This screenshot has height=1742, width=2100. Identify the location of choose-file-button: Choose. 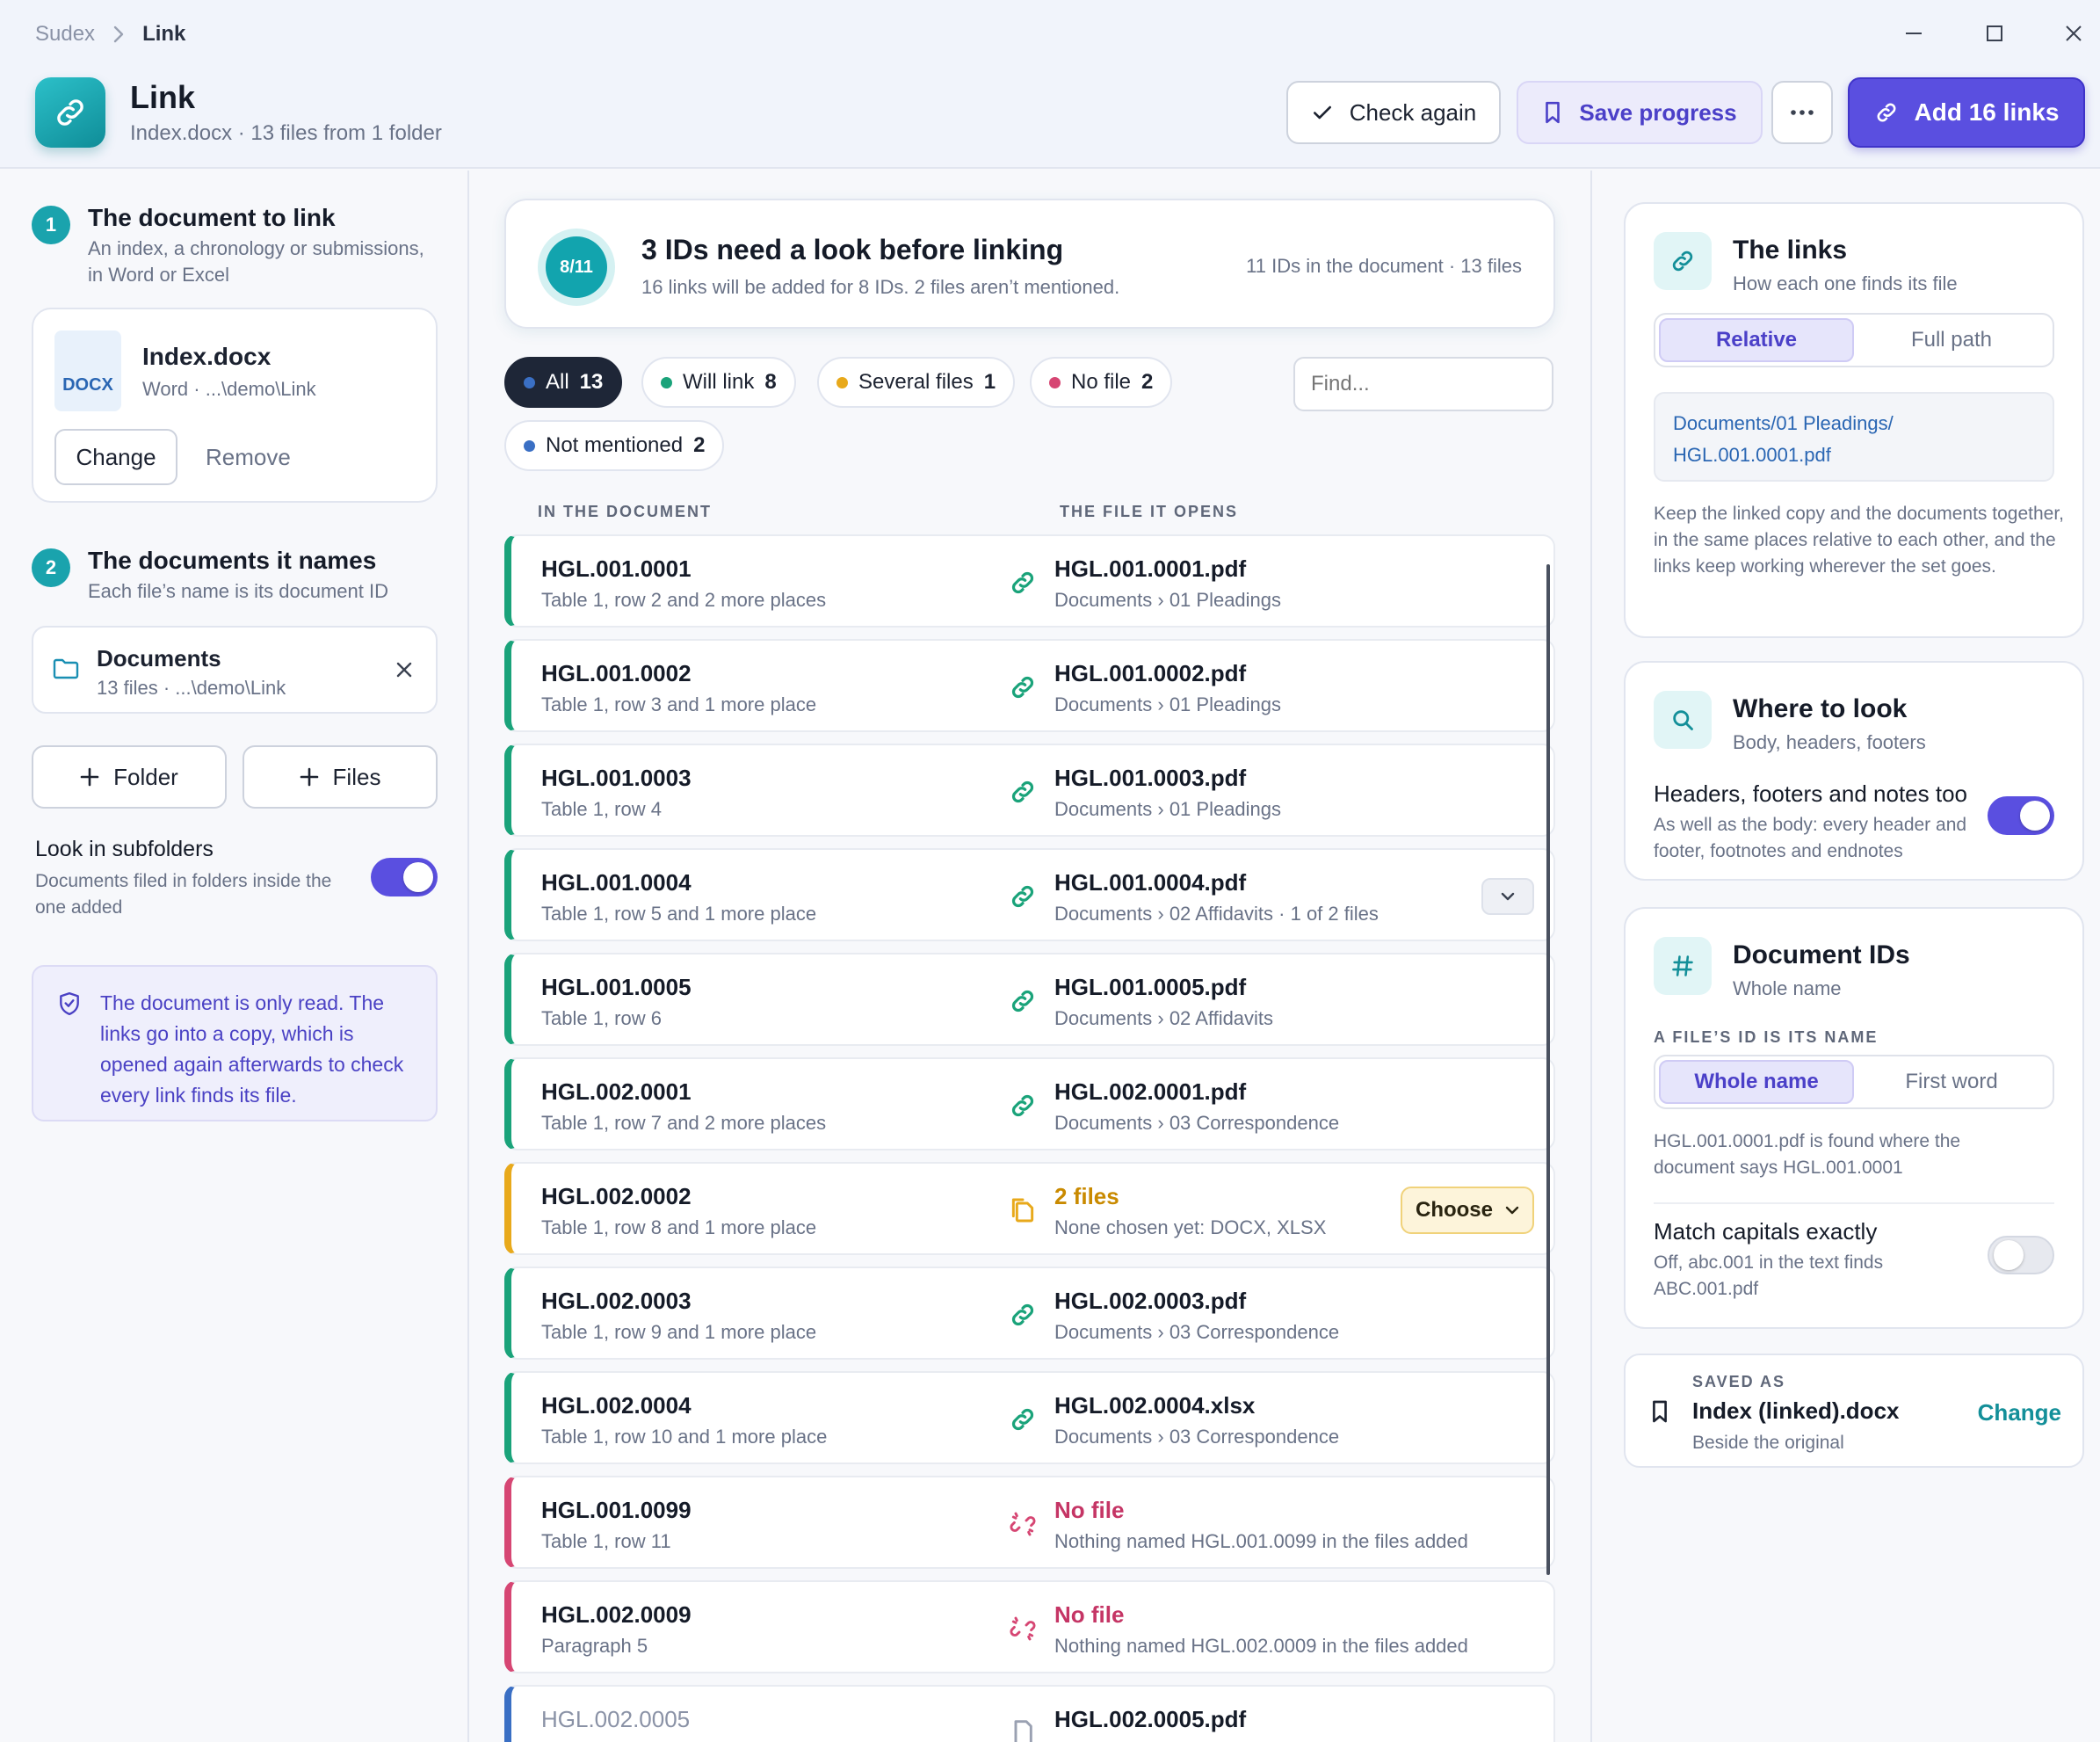
(1467, 1210).